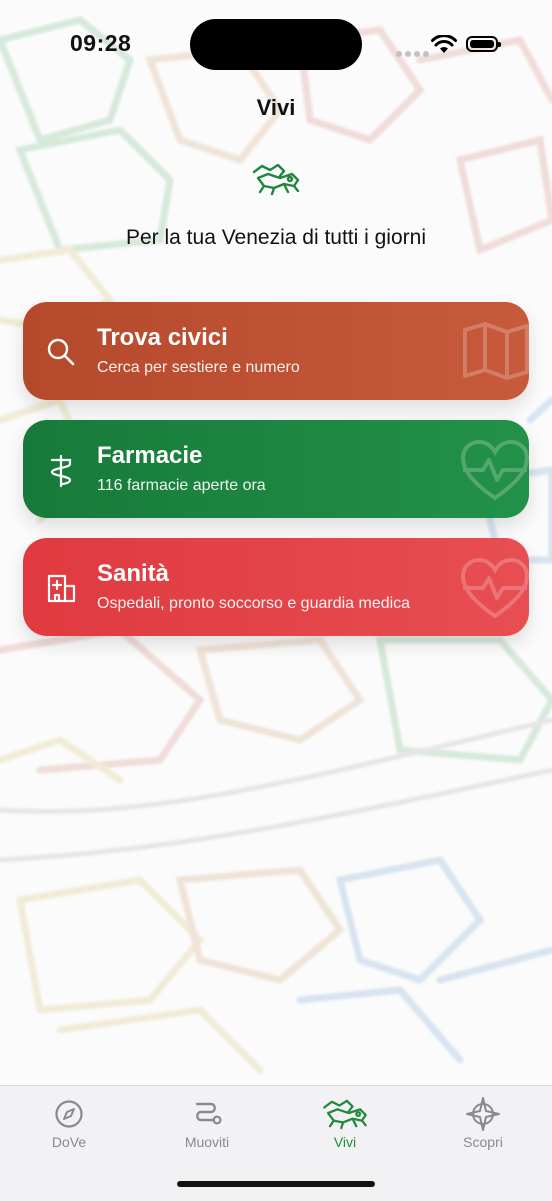  I want to click on tab-dove: DoVe, so click(69, 1123).